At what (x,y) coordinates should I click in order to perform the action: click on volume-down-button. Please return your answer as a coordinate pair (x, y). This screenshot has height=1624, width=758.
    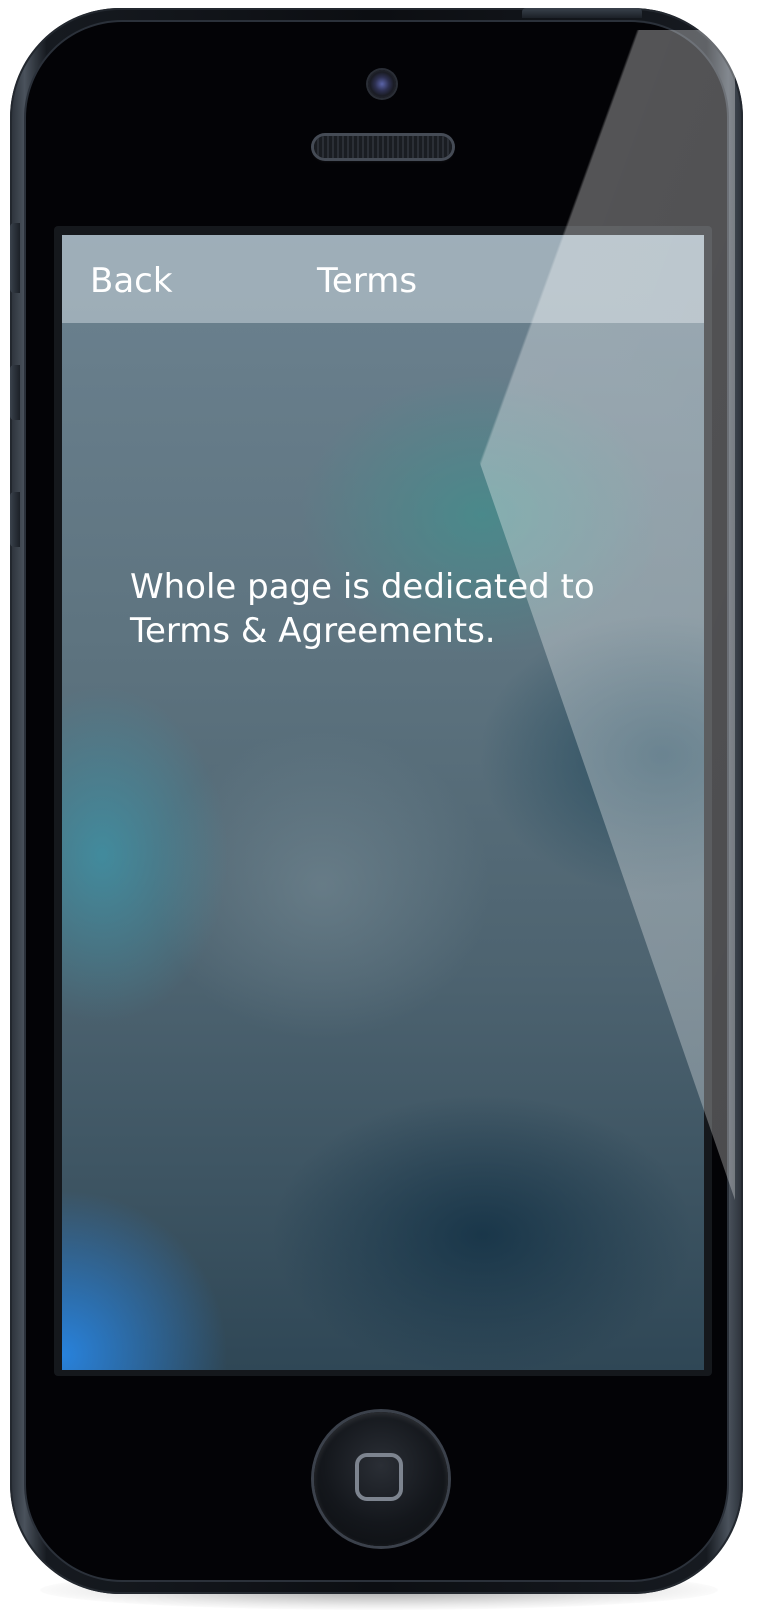
    Looking at the image, I should click on (15, 519).